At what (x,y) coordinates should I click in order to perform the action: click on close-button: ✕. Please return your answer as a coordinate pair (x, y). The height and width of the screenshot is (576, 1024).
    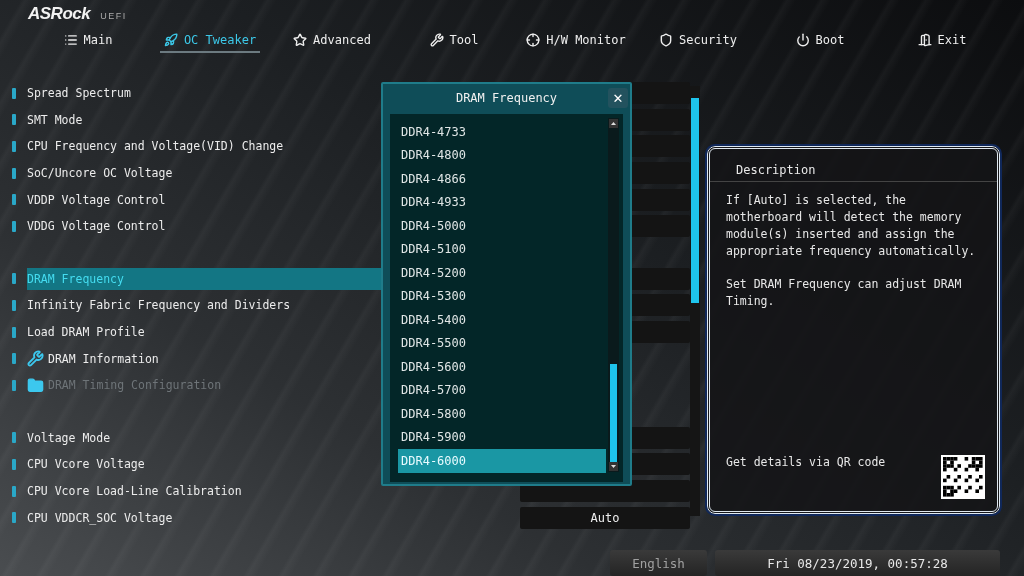
    Looking at the image, I should click on (618, 98).